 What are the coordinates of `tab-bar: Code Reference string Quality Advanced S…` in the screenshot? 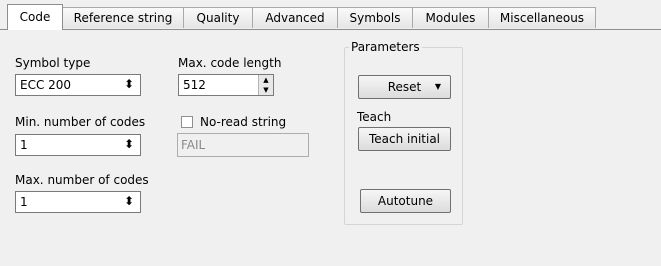 It's located at (330, 15).